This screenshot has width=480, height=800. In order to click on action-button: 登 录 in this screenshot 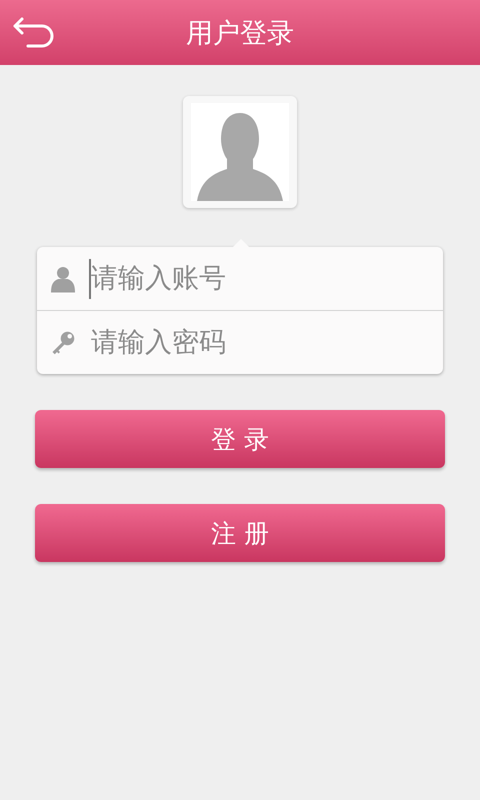, I will do `click(240, 439)`.